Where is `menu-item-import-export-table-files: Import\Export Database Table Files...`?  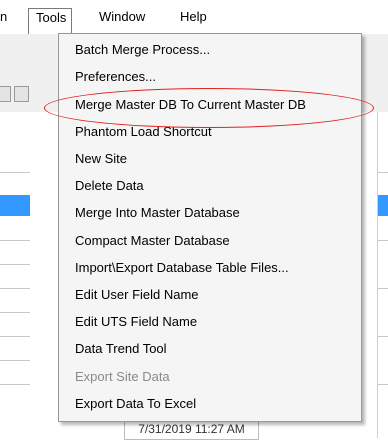 menu-item-import-export-table-files: Import\Export Database Table Files... is located at coordinates (182, 268).